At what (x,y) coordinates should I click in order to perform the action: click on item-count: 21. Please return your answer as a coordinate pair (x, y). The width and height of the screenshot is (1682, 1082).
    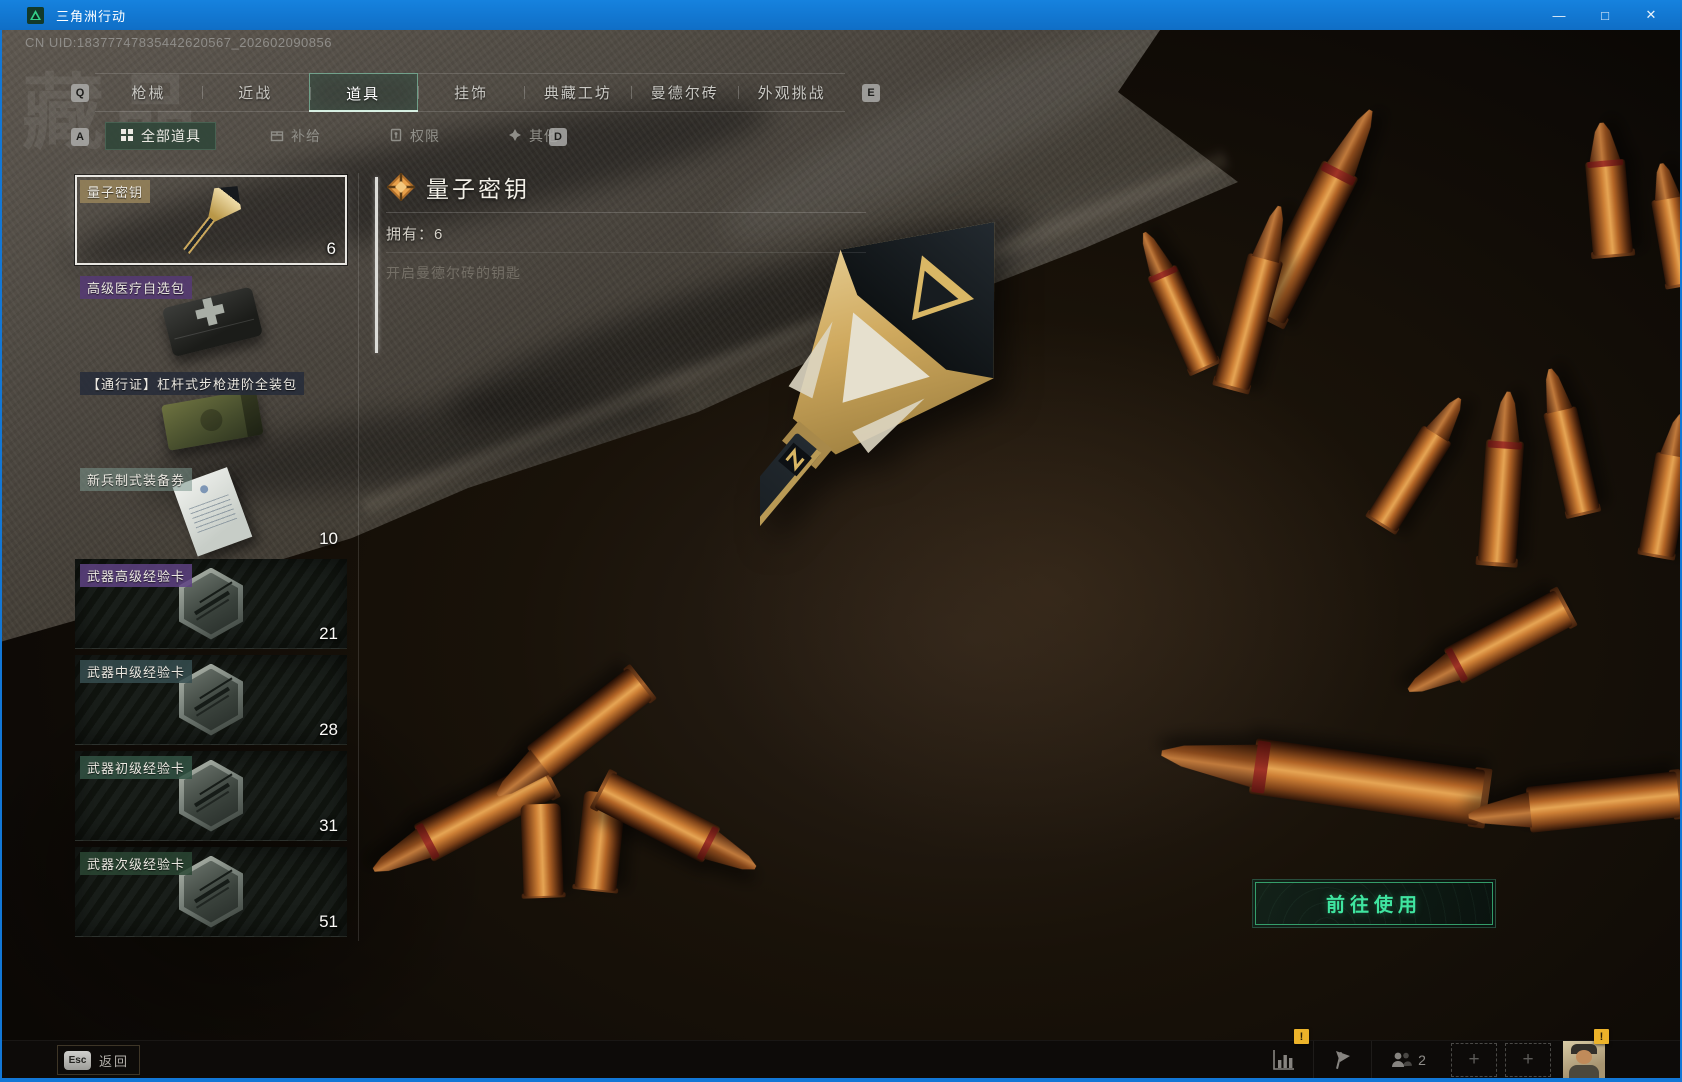
    Looking at the image, I should click on (328, 633).